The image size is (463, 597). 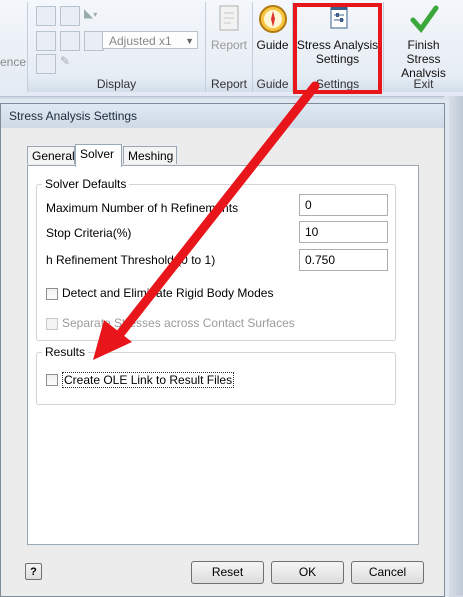 What do you see at coordinates (150, 155) in the screenshot?
I see `tab-meshing: Meshing` at bounding box center [150, 155].